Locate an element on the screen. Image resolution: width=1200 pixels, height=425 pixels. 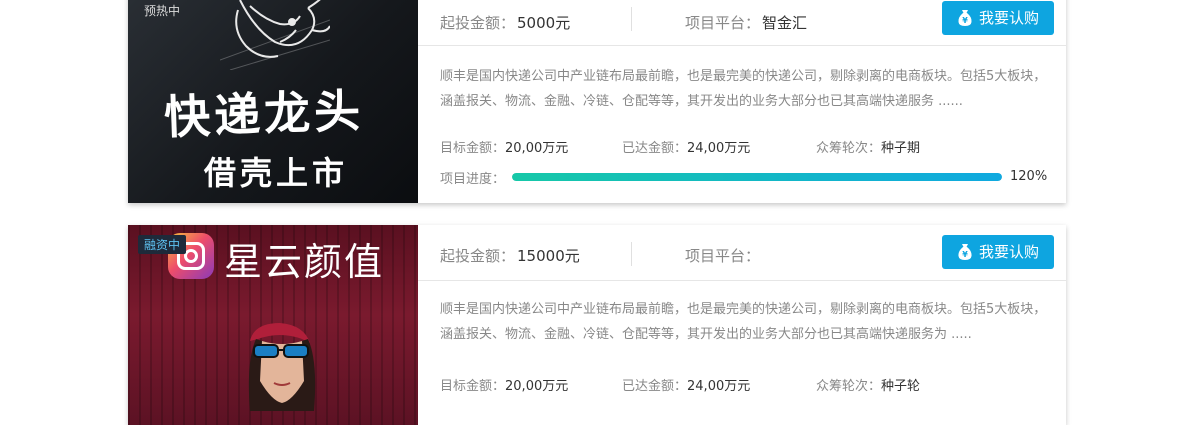
min-investment-value: 15000元 is located at coordinates (548, 256).